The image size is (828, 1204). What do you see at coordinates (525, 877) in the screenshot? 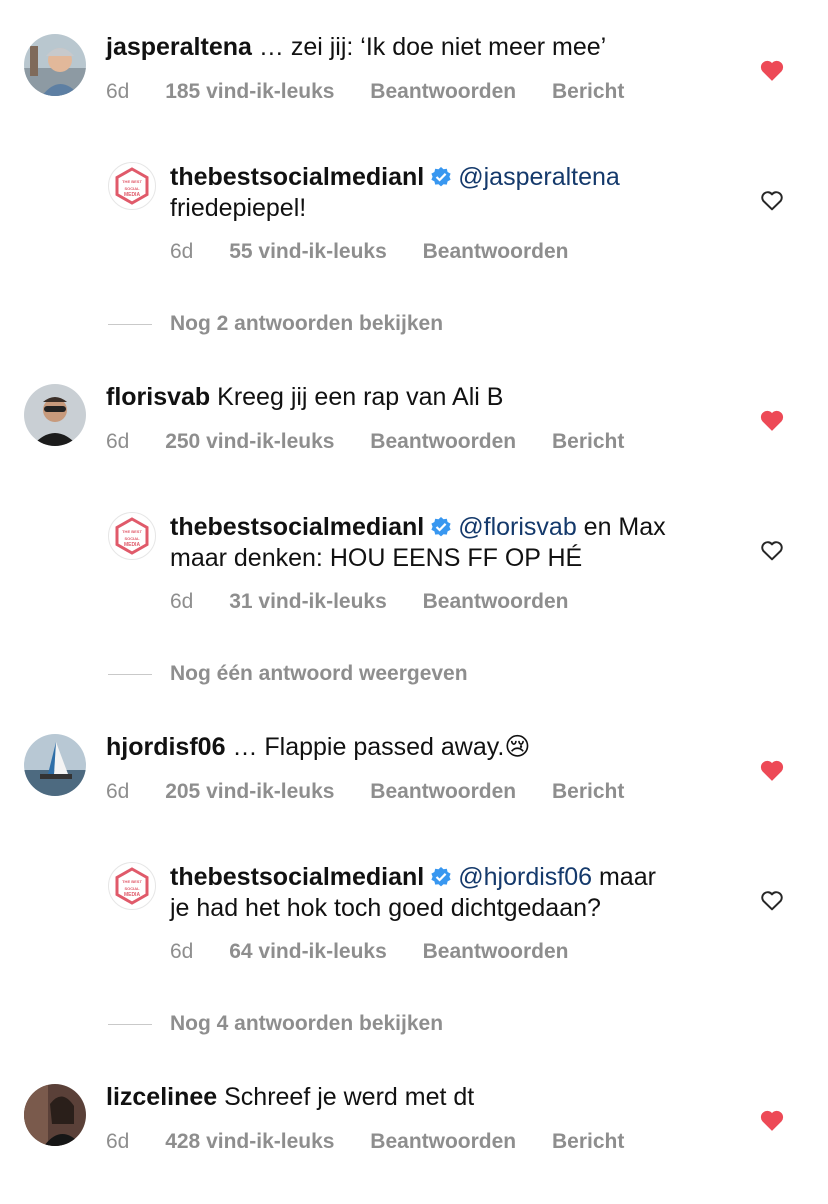
I see `mention-link: @hjordisf06` at bounding box center [525, 877].